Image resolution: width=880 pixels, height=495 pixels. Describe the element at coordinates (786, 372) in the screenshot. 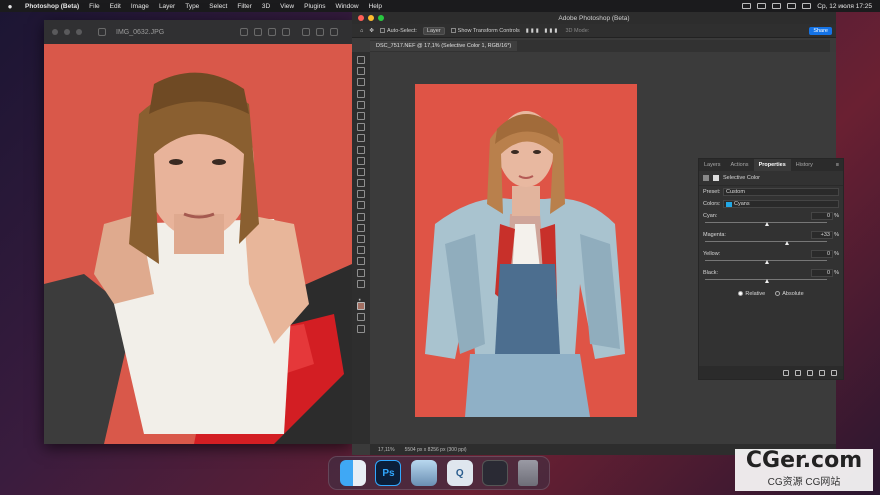

I see `clip-icon` at that location.